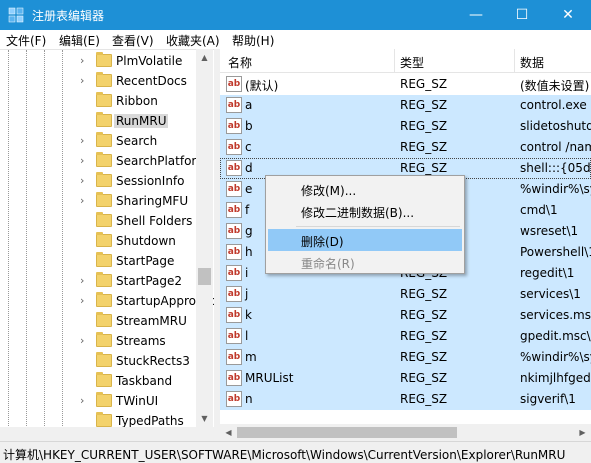 The width and height of the screenshot is (591, 463). I want to click on tree-item: › Streams, so click(98, 341).